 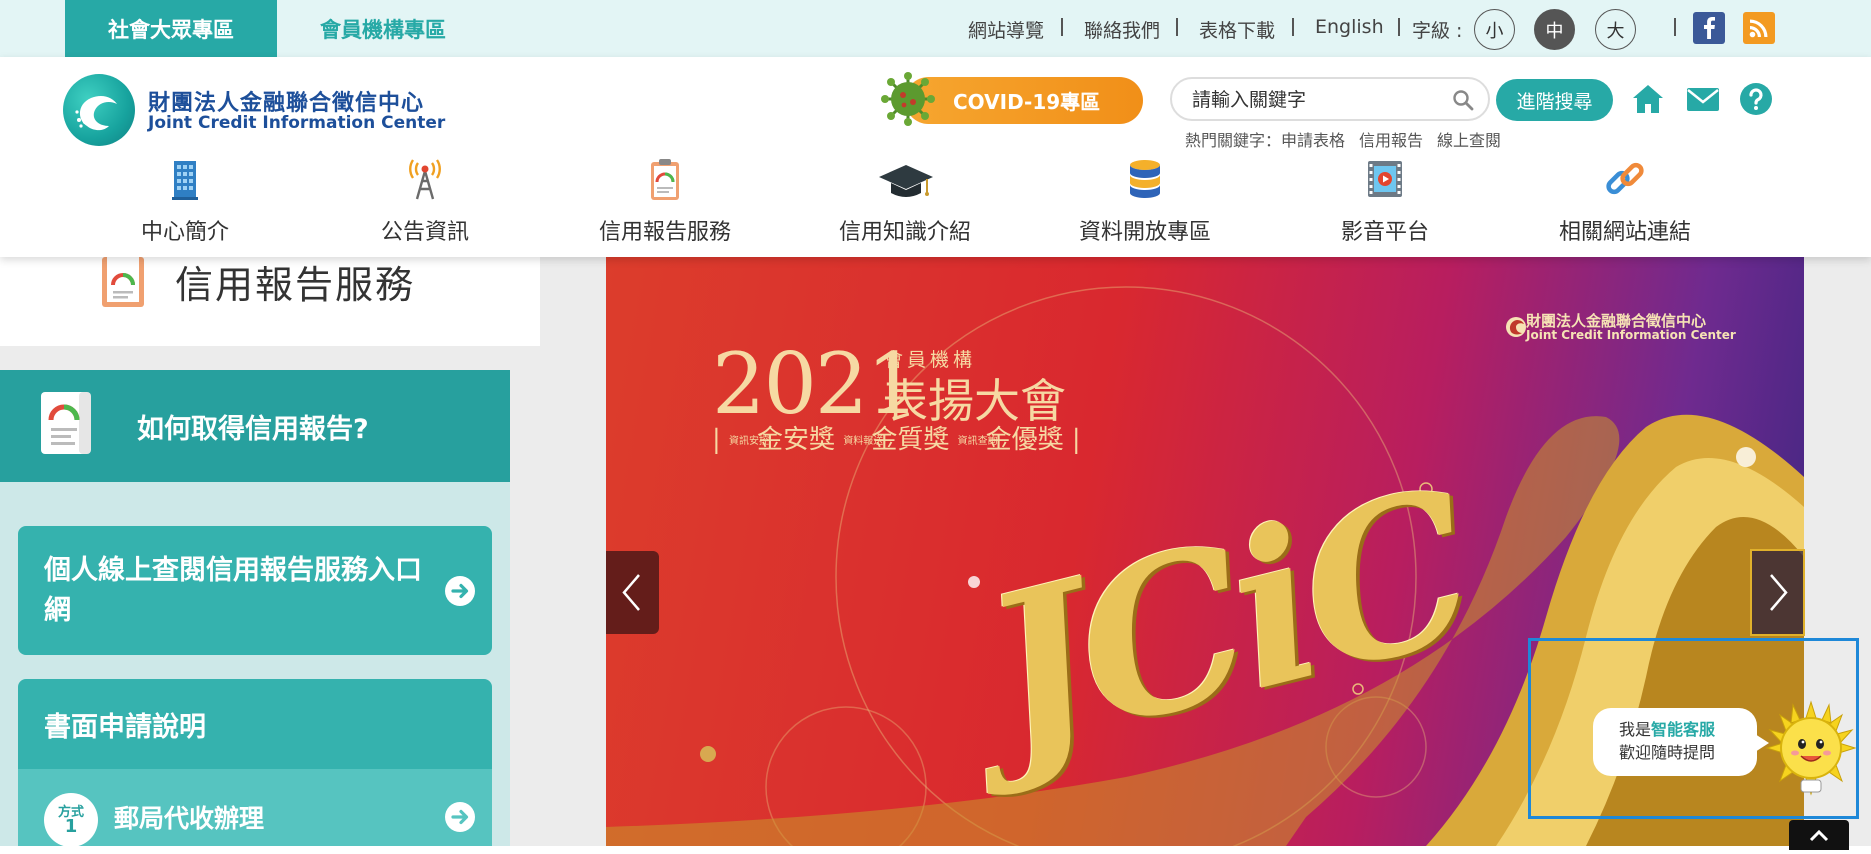 I want to click on font-size-medium-button: 中, so click(x=1554, y=29).